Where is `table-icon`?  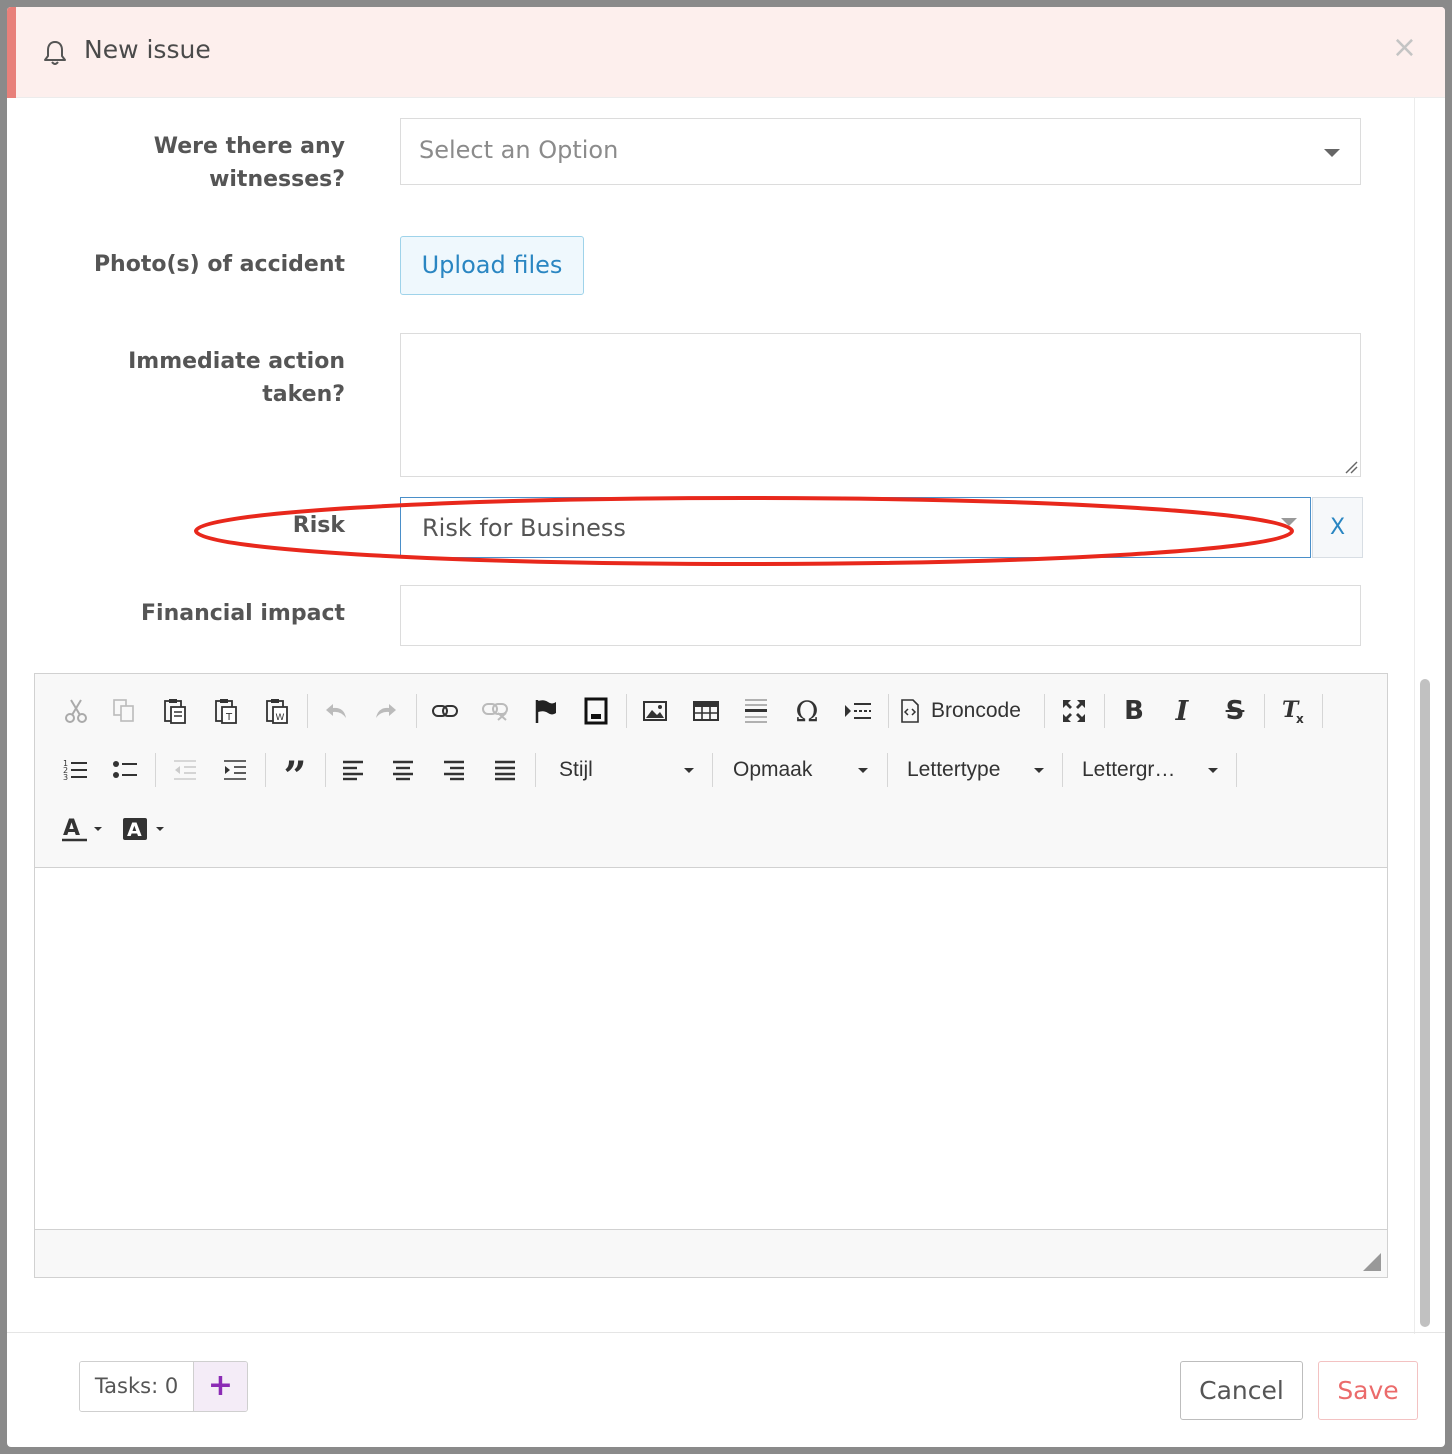
table-icon is located at coordinates (706, 711).